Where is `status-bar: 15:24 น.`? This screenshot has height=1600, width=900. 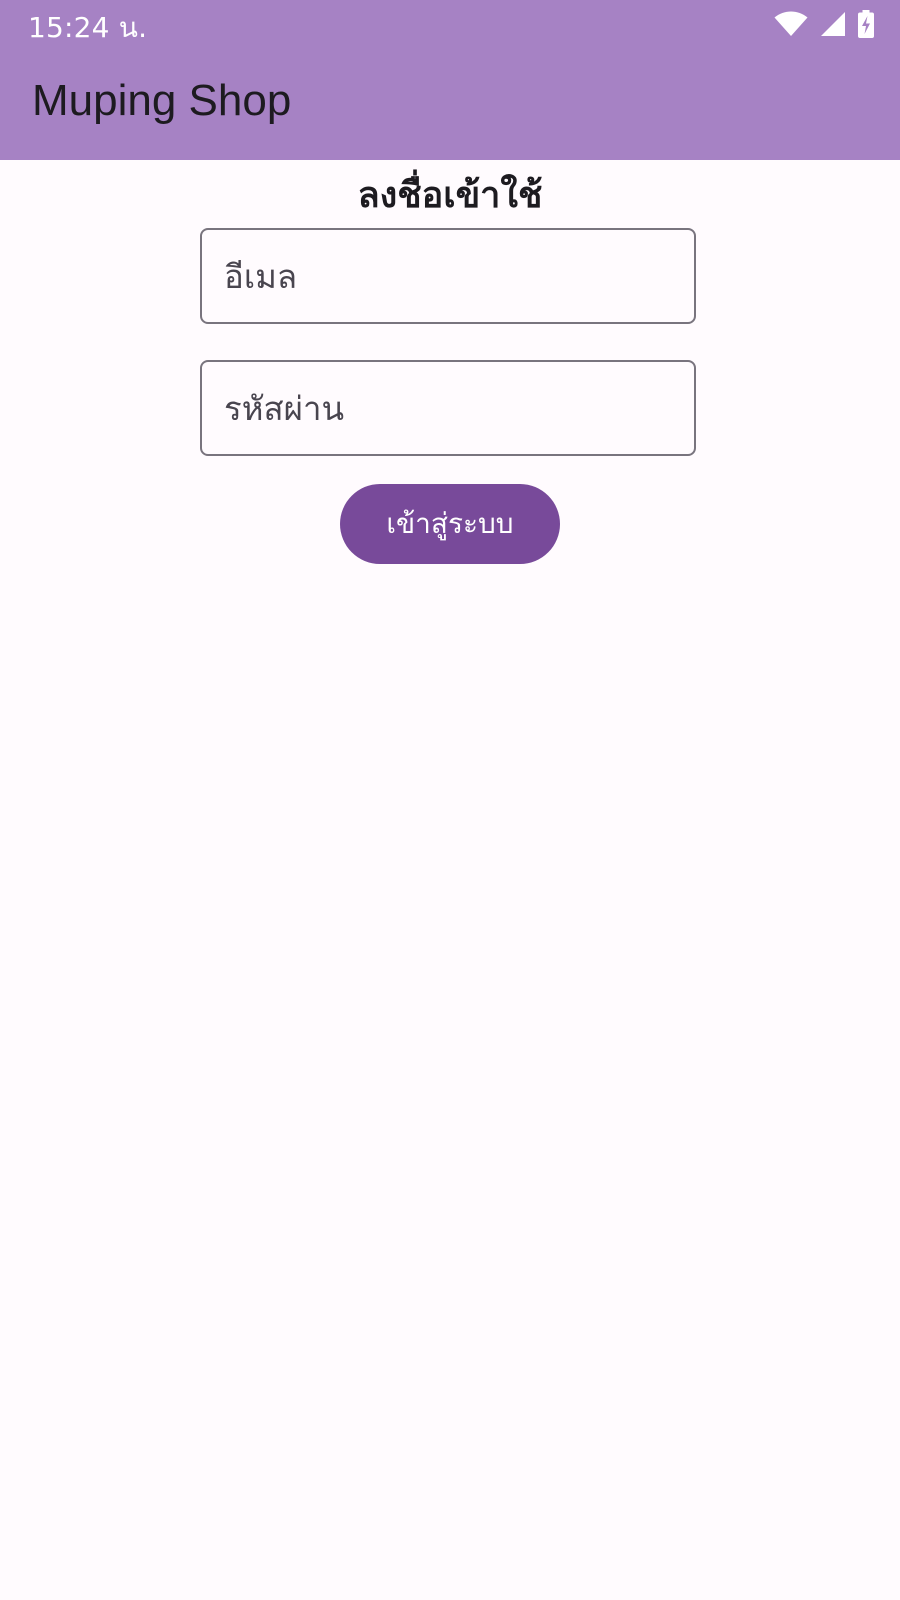
status-bar: 15:24 น. is located at coordinates (450, 25).